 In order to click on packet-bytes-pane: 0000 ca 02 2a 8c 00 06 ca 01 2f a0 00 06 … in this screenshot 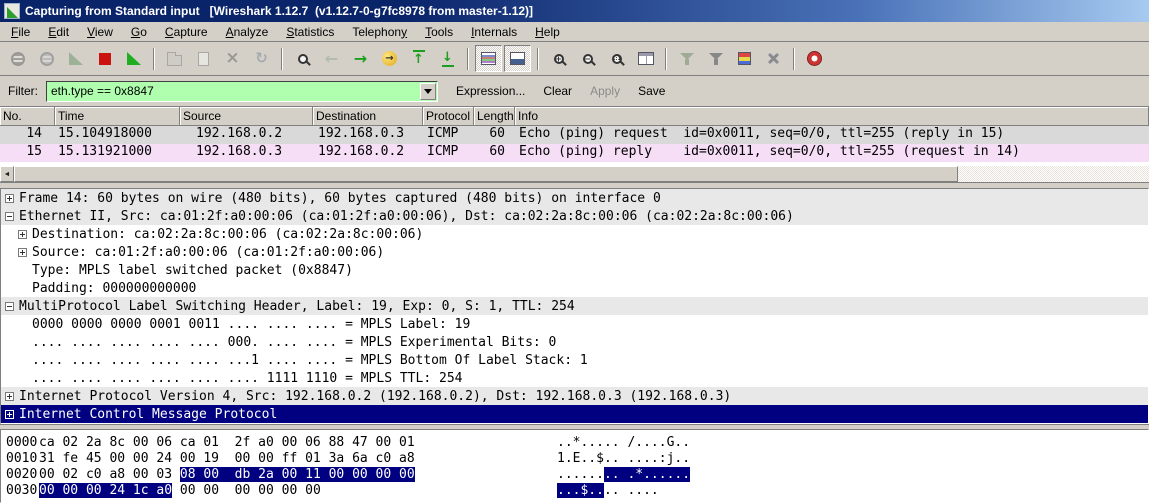, I will do `click(574, 466)`.